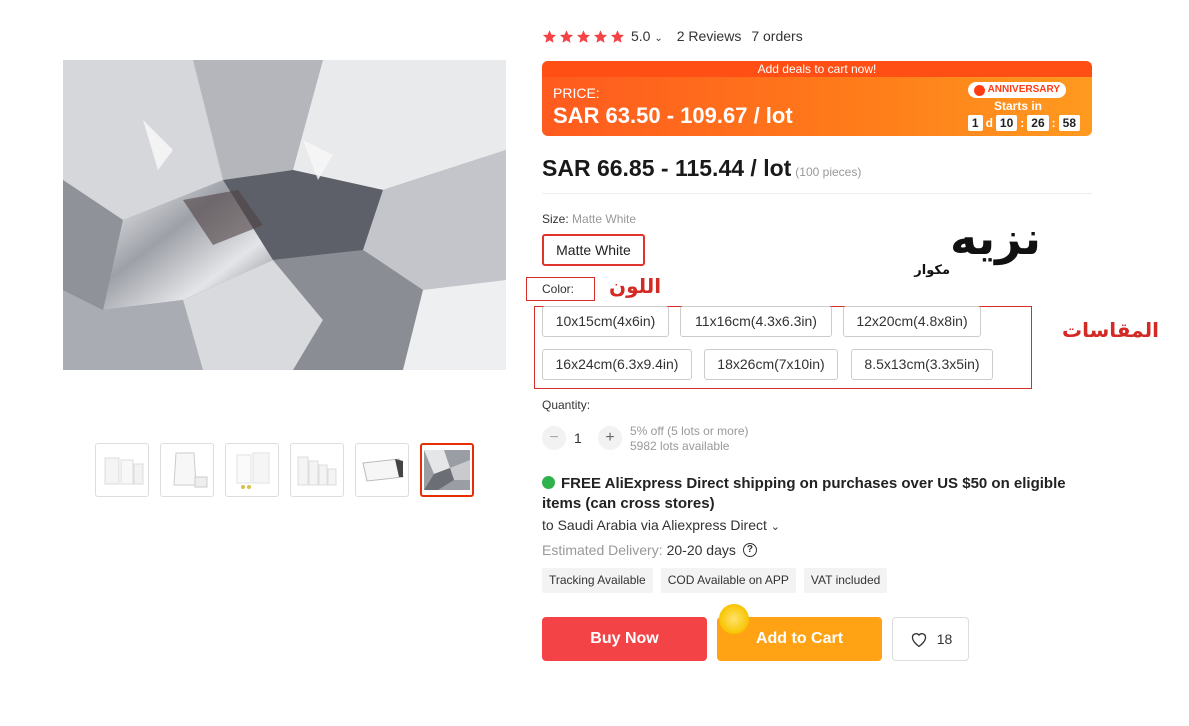  I want to click on countdown-days-label: d, so click(989, 123).